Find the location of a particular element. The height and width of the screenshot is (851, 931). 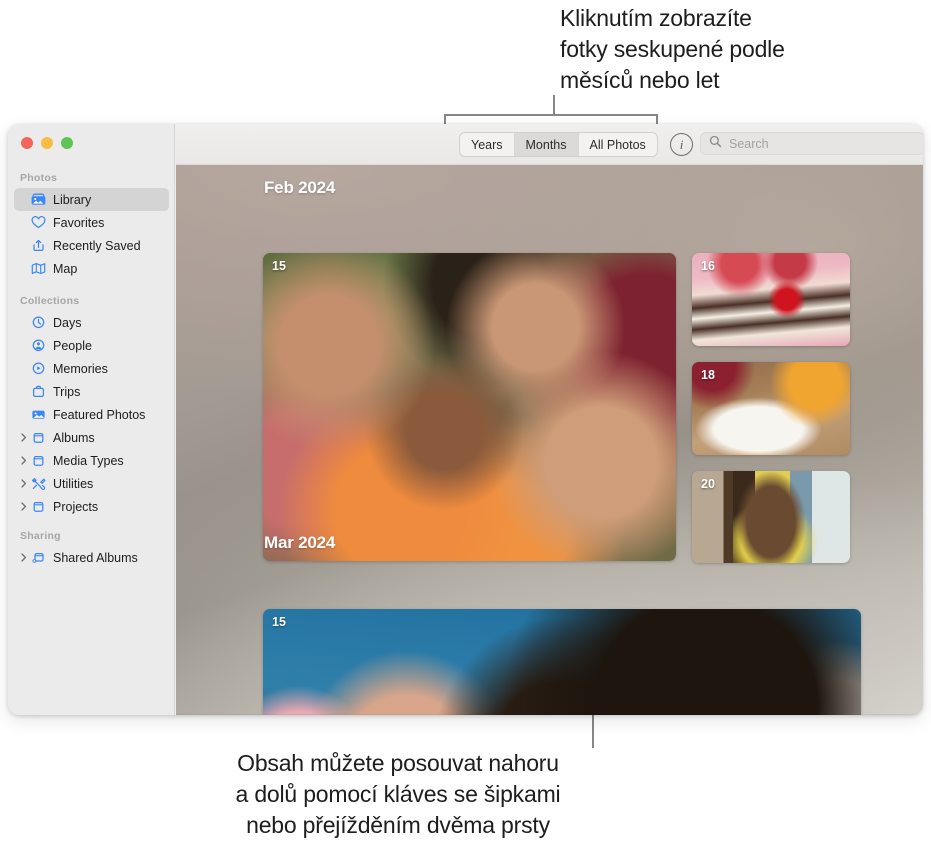

sidebar-item-label: Albums is located at coordinates (74, 437).